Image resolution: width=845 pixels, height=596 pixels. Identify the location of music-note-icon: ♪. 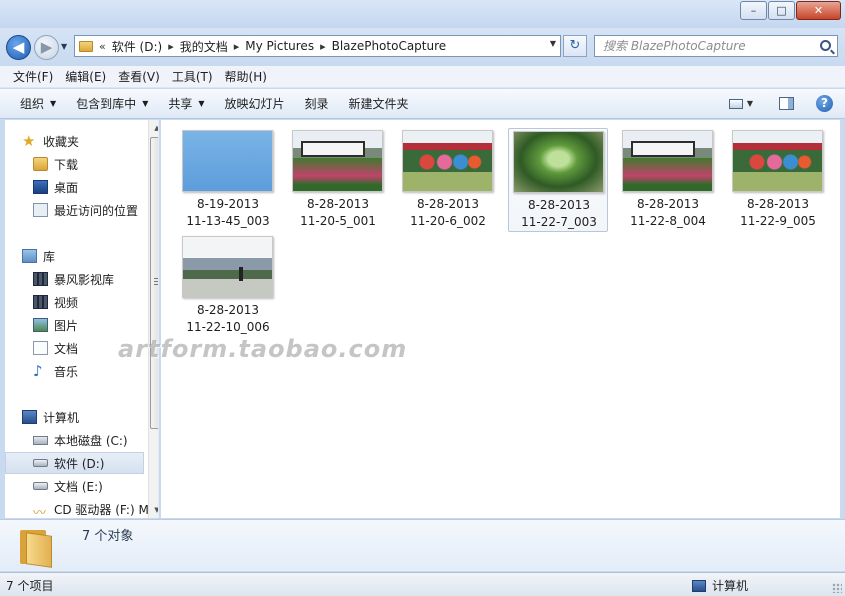
(38, 371).